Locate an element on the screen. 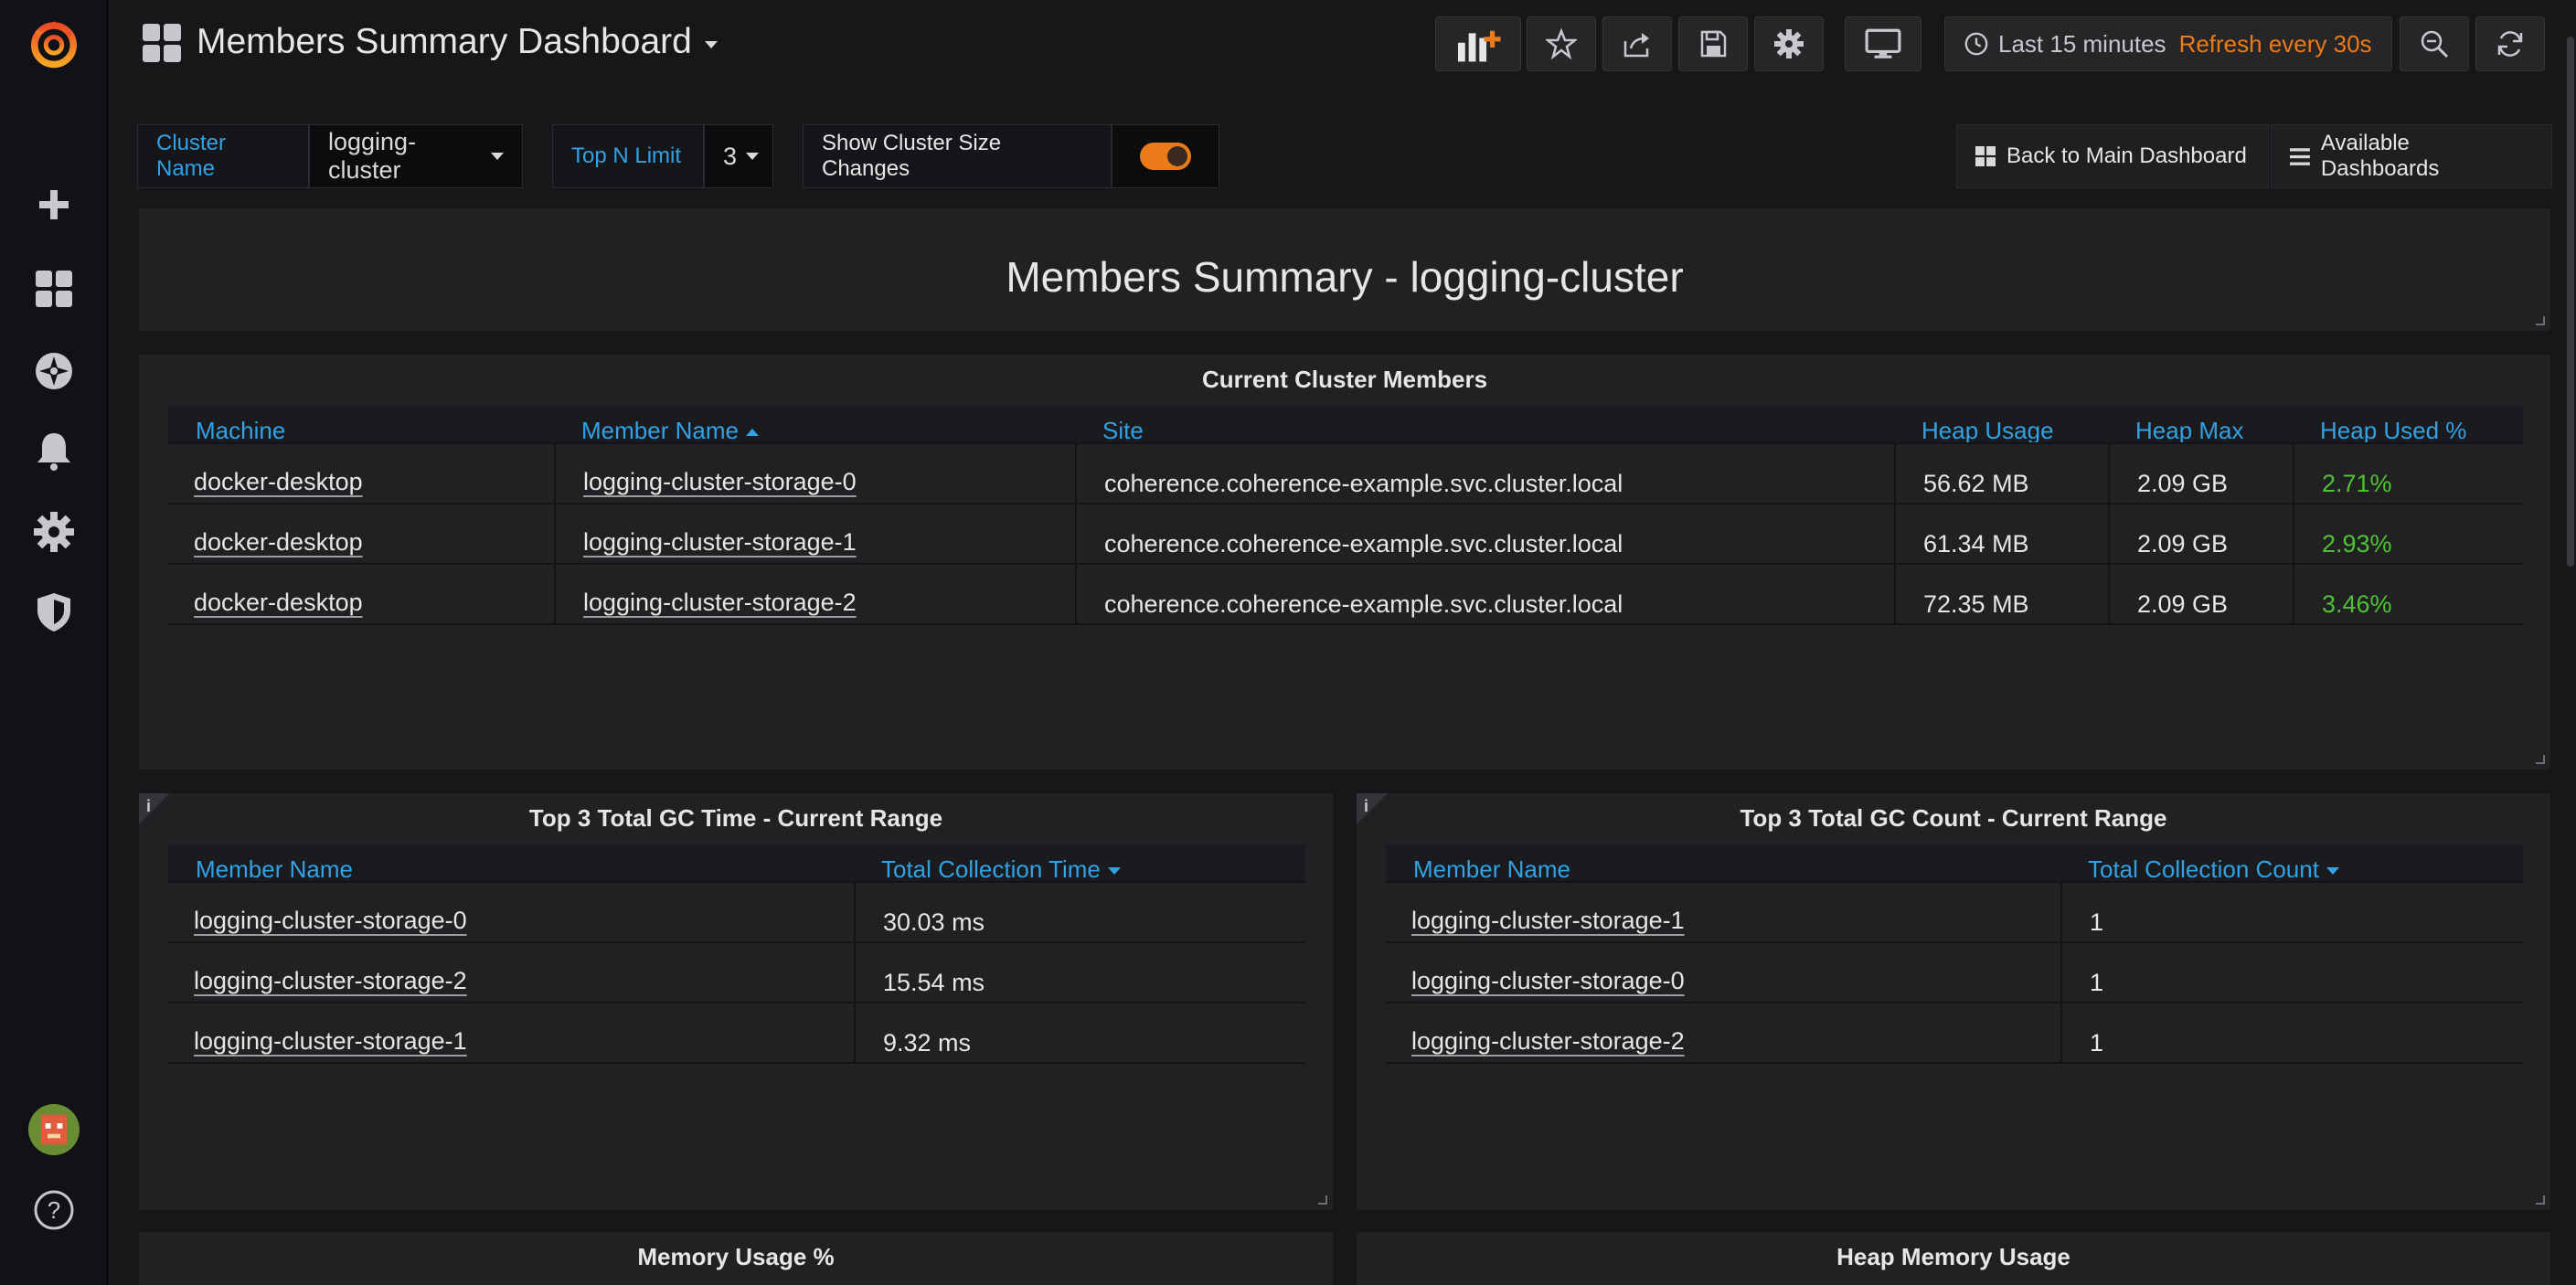 The height and width of the screenshot is (1285, 2576). help-icon: ? is located at coordinates (54, 1210).